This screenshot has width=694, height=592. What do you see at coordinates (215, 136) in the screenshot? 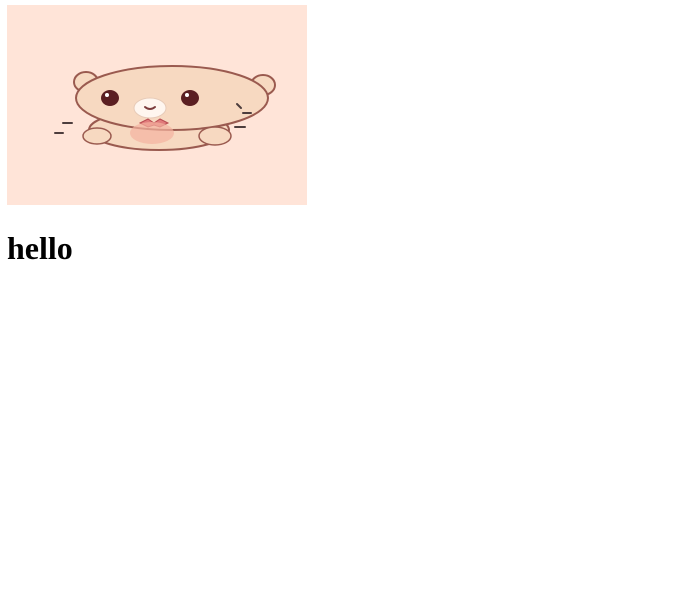
I see `bear-right-paw` at bounding box center [215, 136].